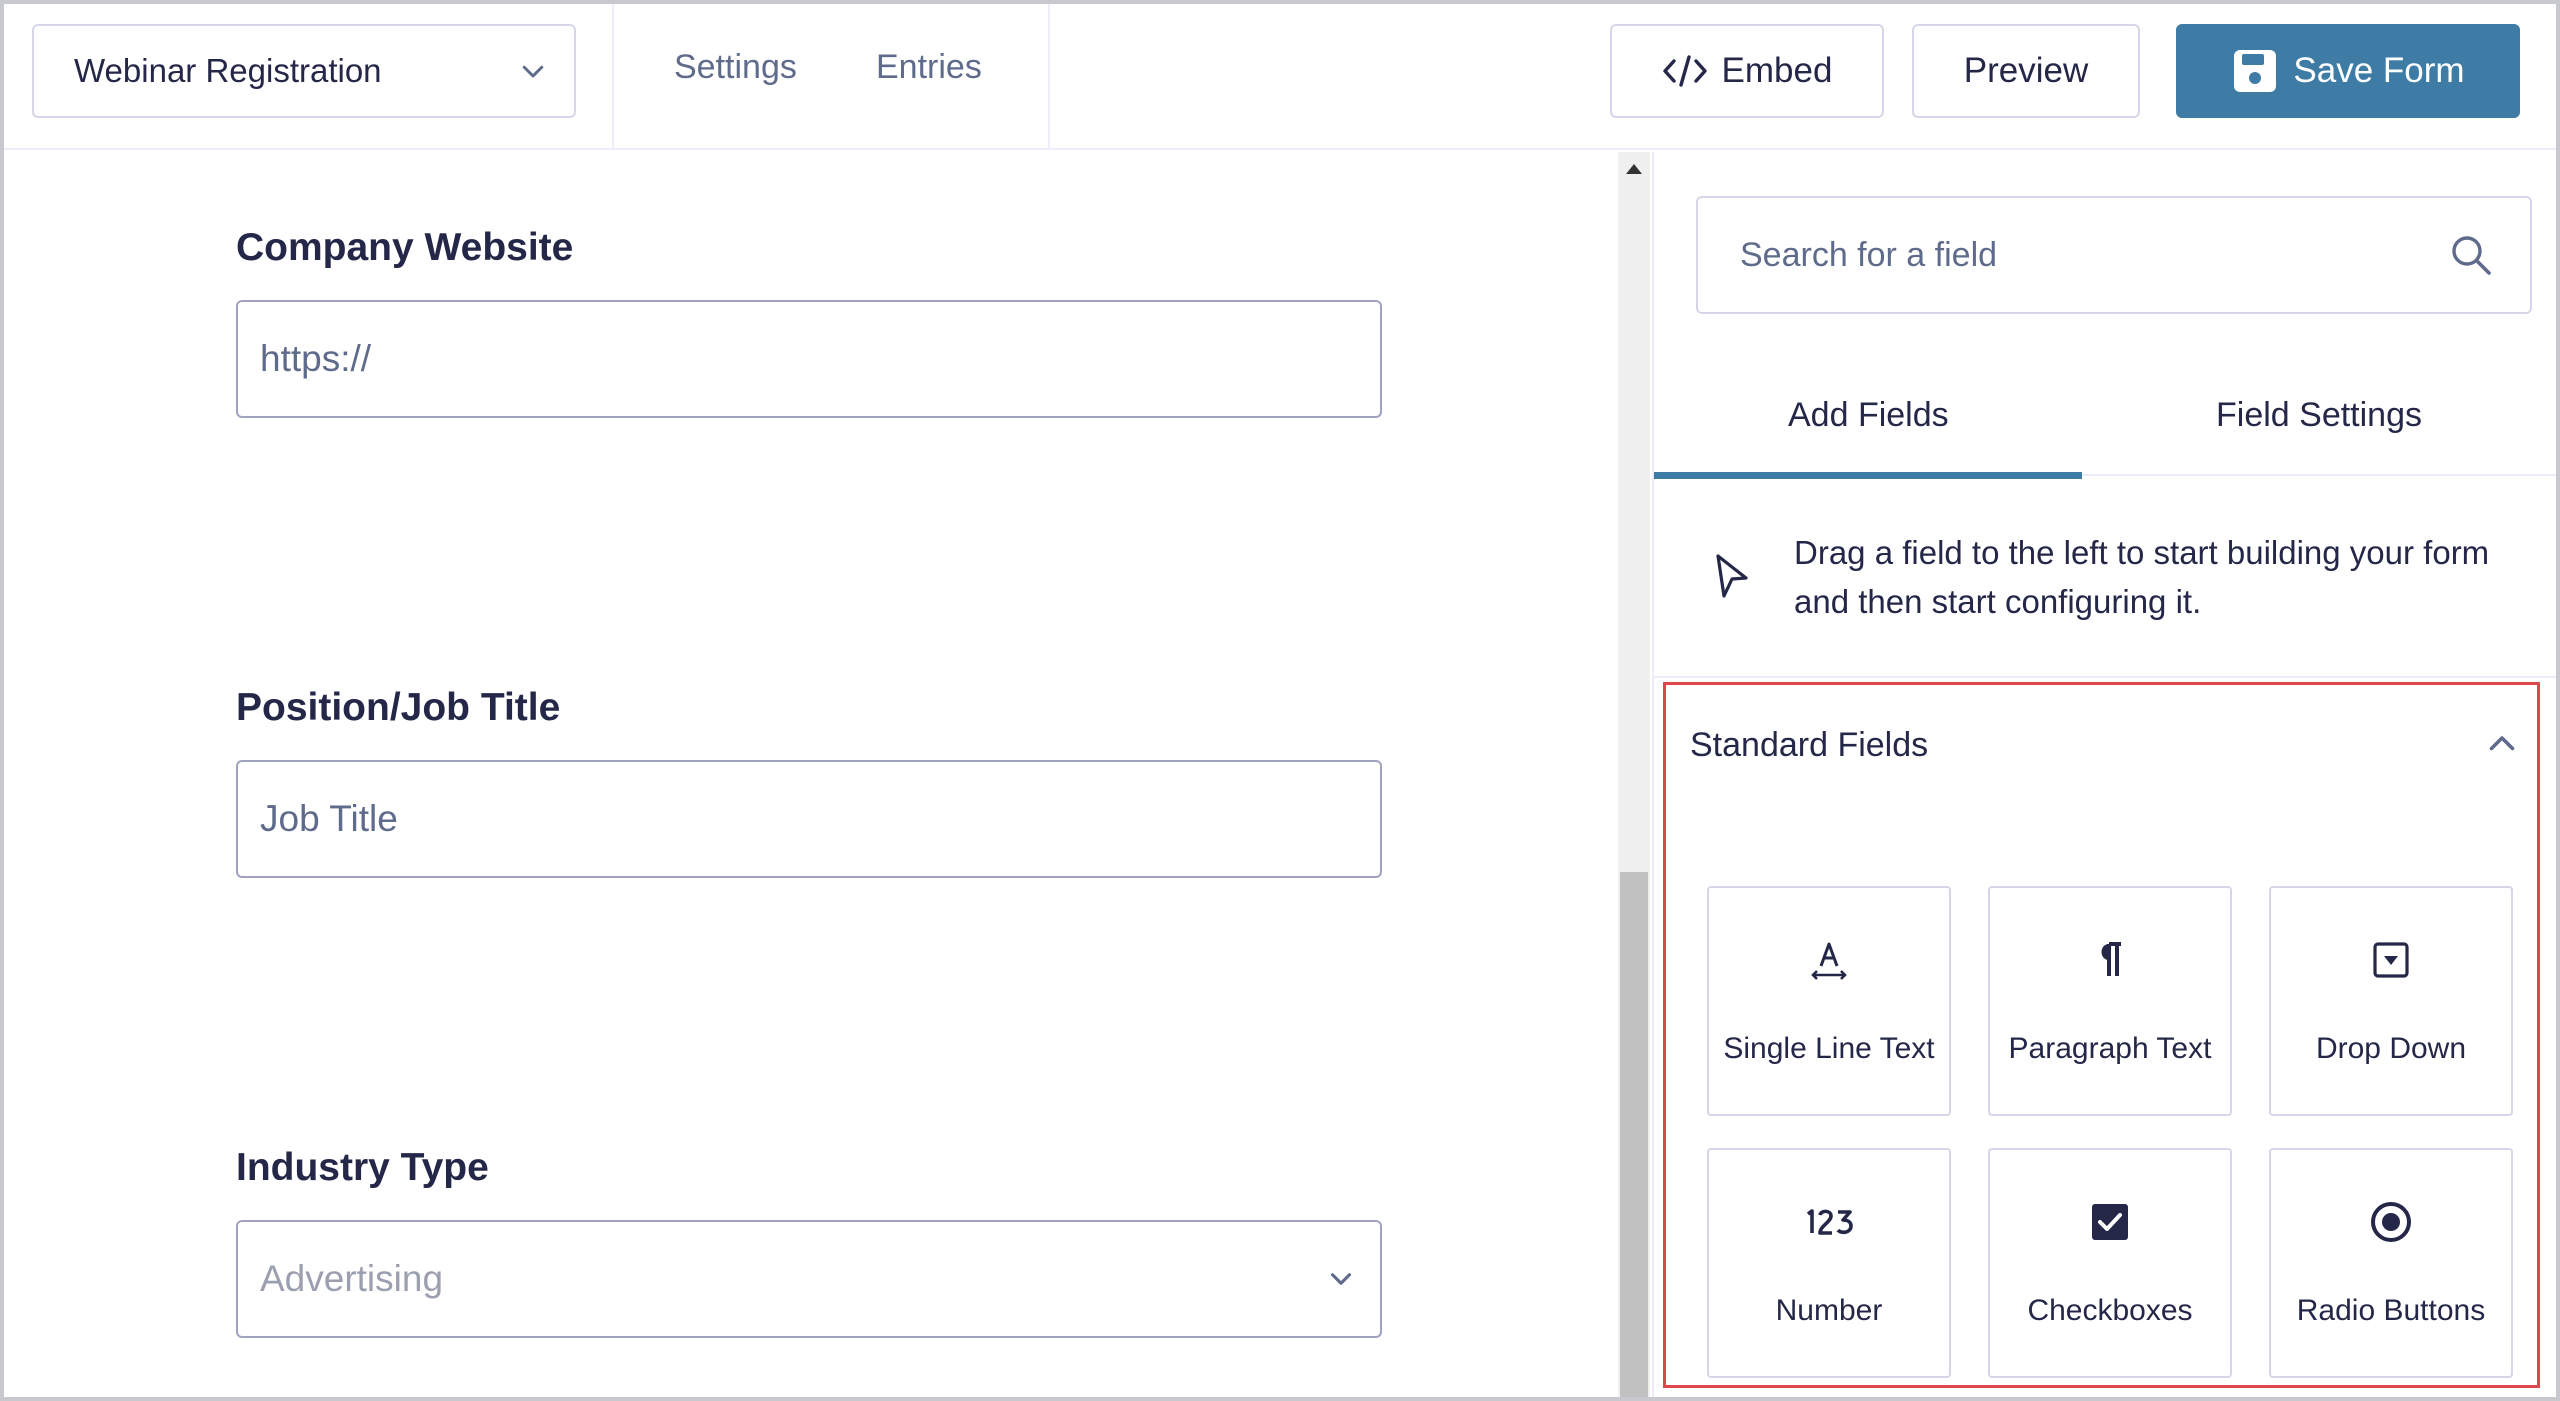 Image resolution: width=2560 pixels, height=1401 pixels. Describe the element at coordinates (1829, 1048) in the screenshot. I see `tile-label: Single Line Text` at that location.